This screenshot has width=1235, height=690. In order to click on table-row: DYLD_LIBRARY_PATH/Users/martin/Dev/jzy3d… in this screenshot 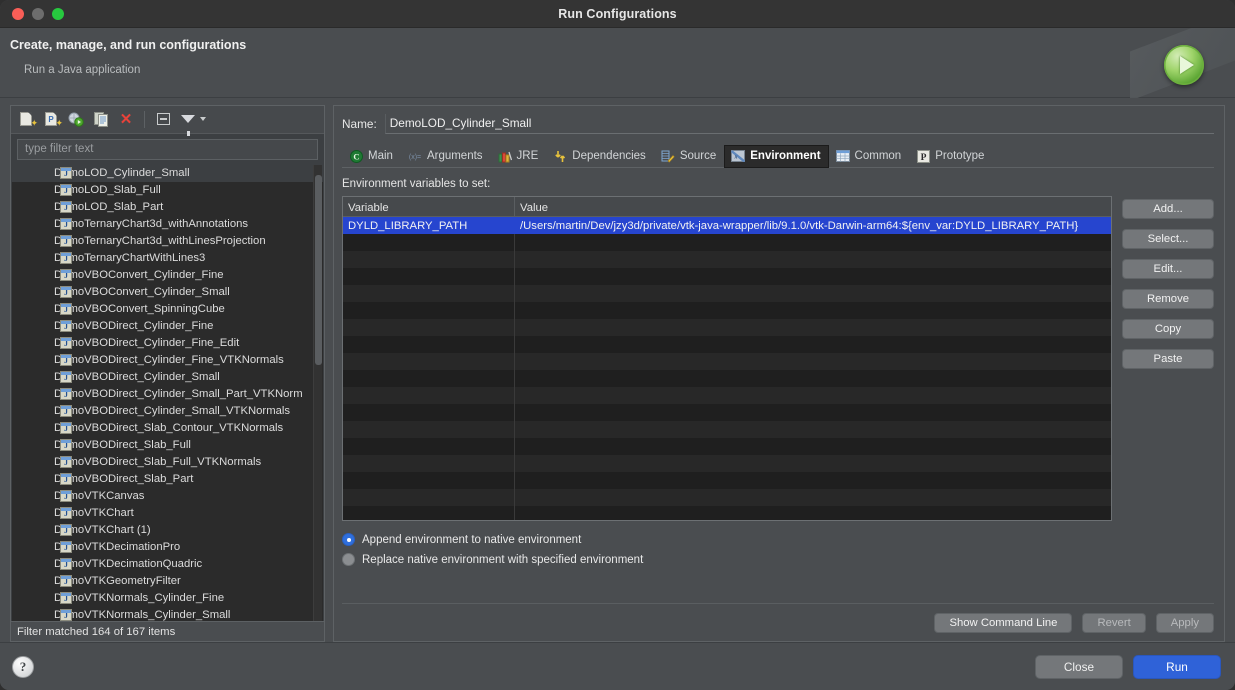, I will do `click(727, 225)`.